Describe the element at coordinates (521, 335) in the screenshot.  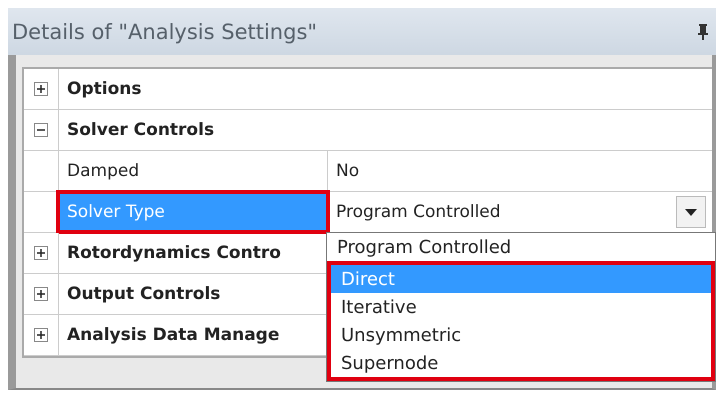
I see `dropdown-option: Unsymmetric` at that location.